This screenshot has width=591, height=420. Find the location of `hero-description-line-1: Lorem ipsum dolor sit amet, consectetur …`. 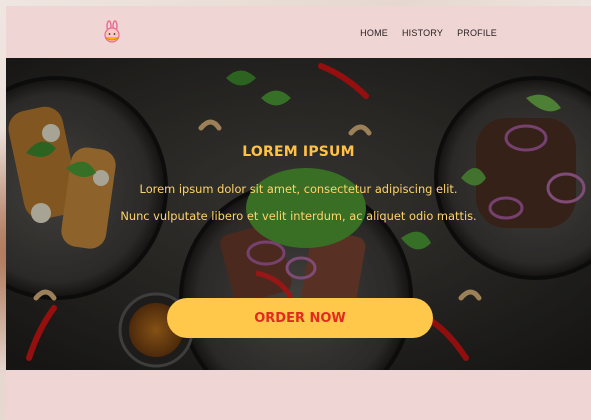

hero-description-line-1: Lorem ipsum dolor sit amet, consectetur … is located at coordinates (298, 189).